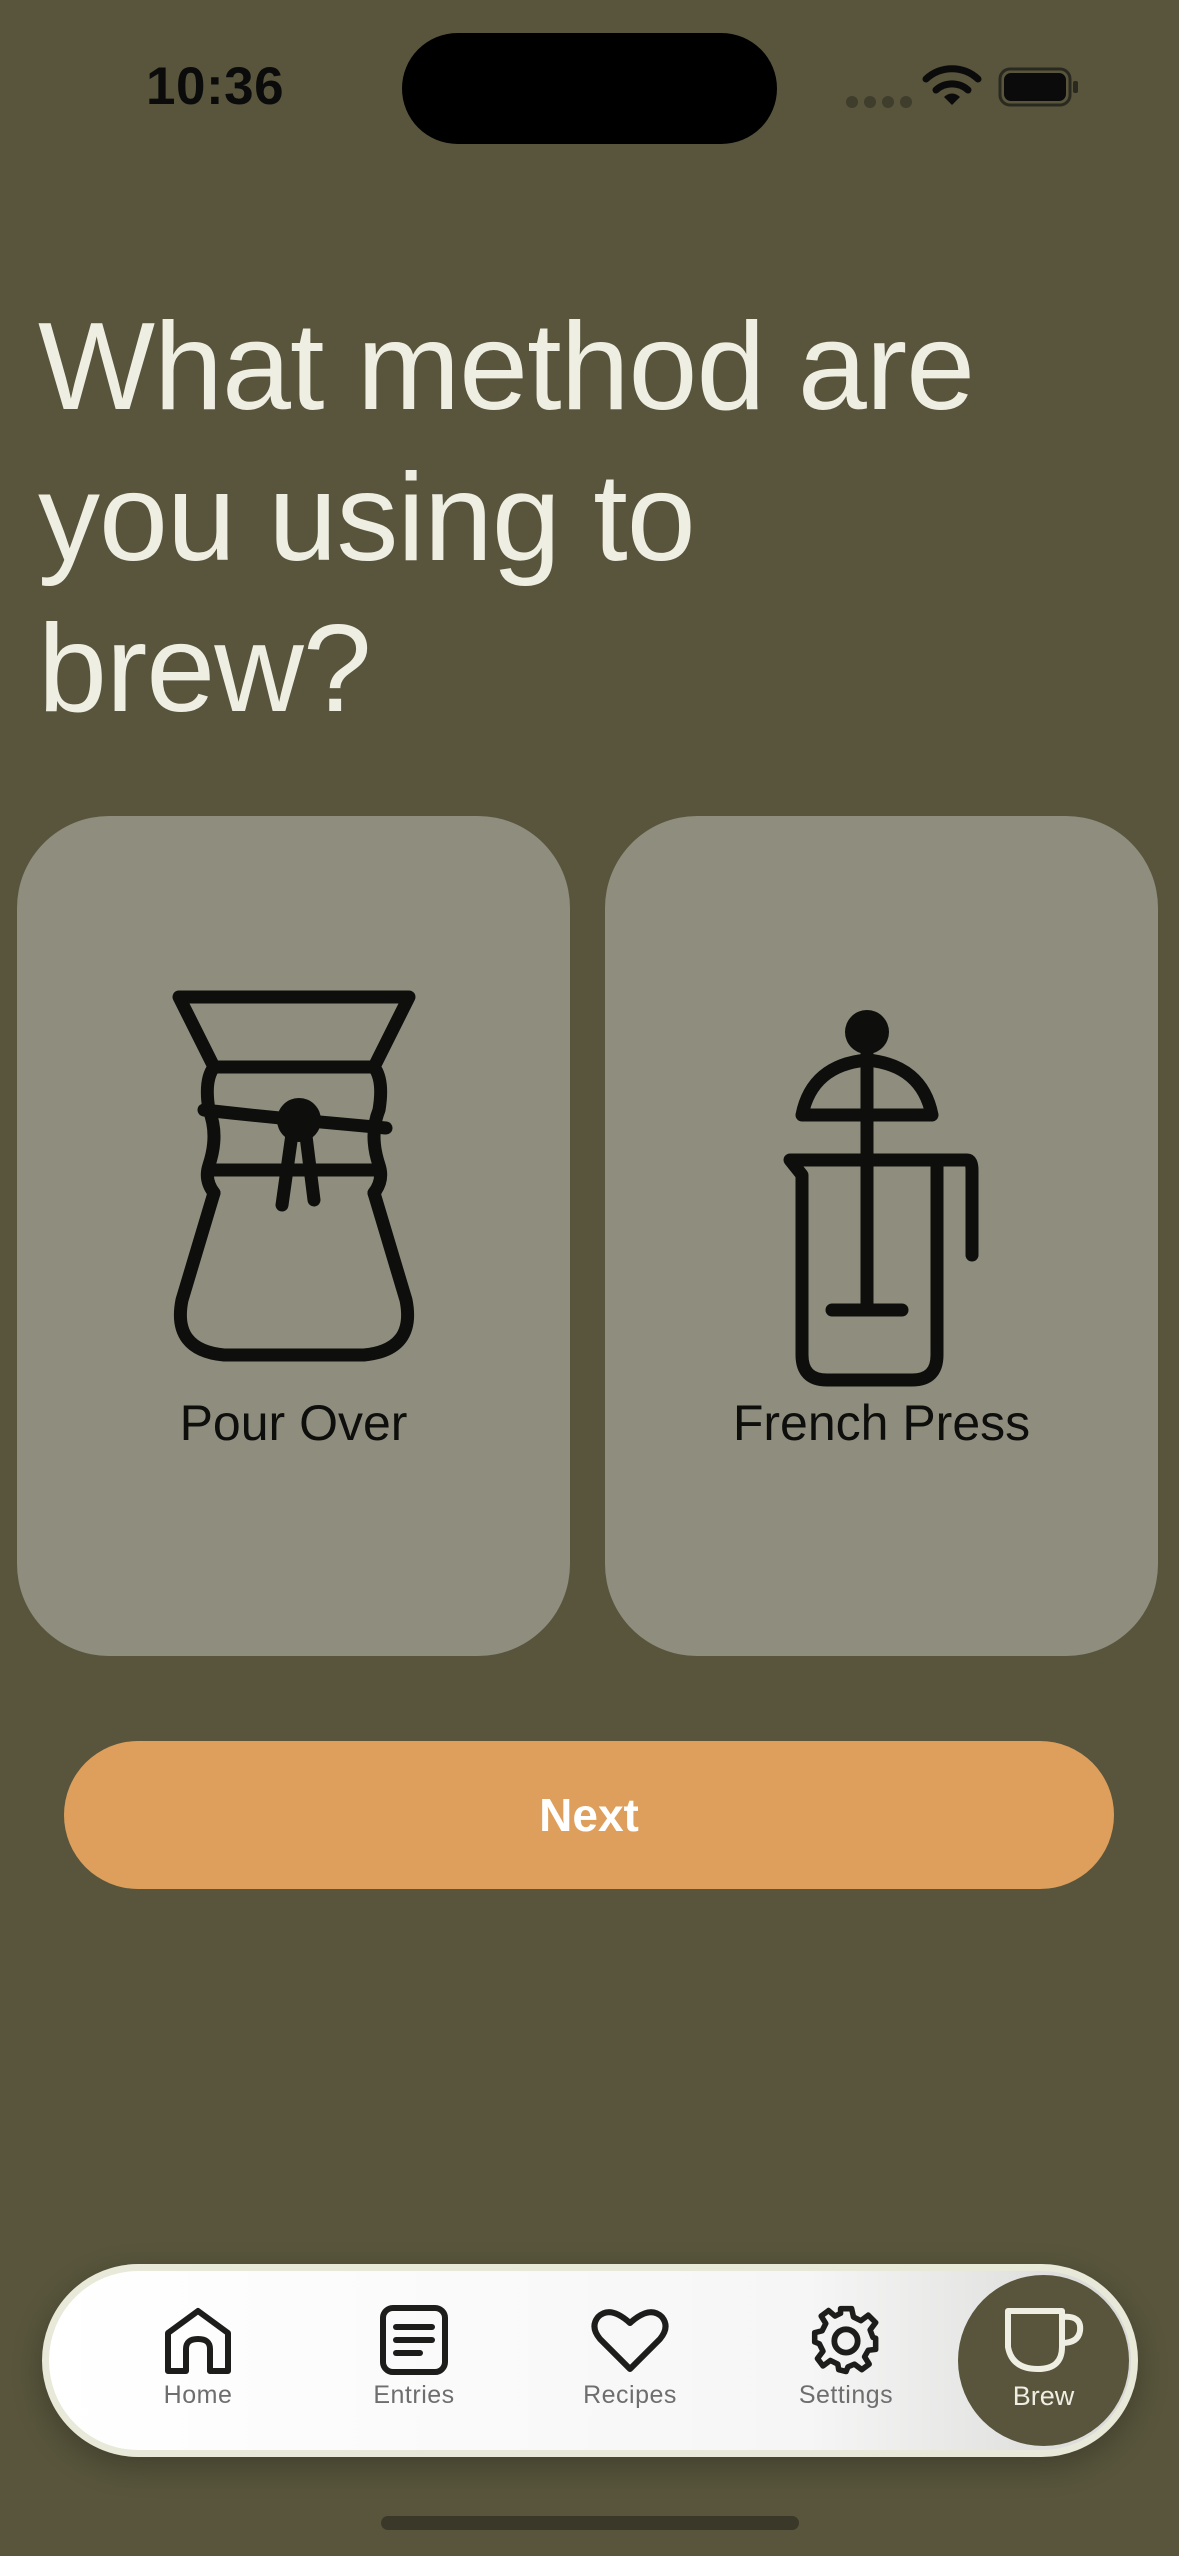 This screenshot has width=1179, height=2556. I want to click on gear-icon, so click(845, 2340).